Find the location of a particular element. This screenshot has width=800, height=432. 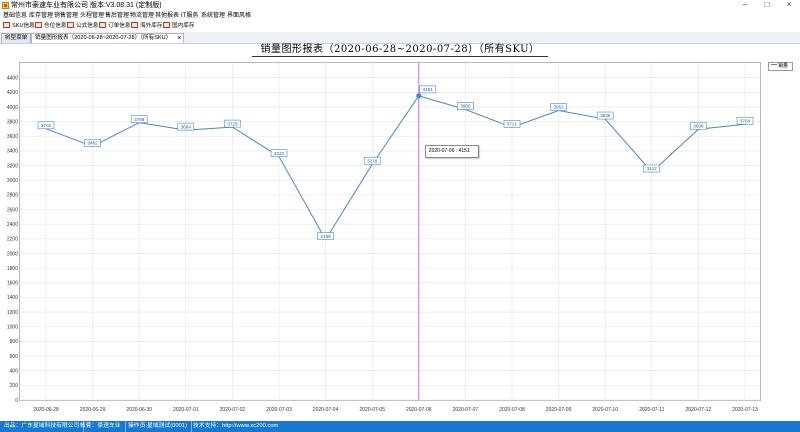

x-tick-label: 2020-06-30 is located at coordinates (139, 410).